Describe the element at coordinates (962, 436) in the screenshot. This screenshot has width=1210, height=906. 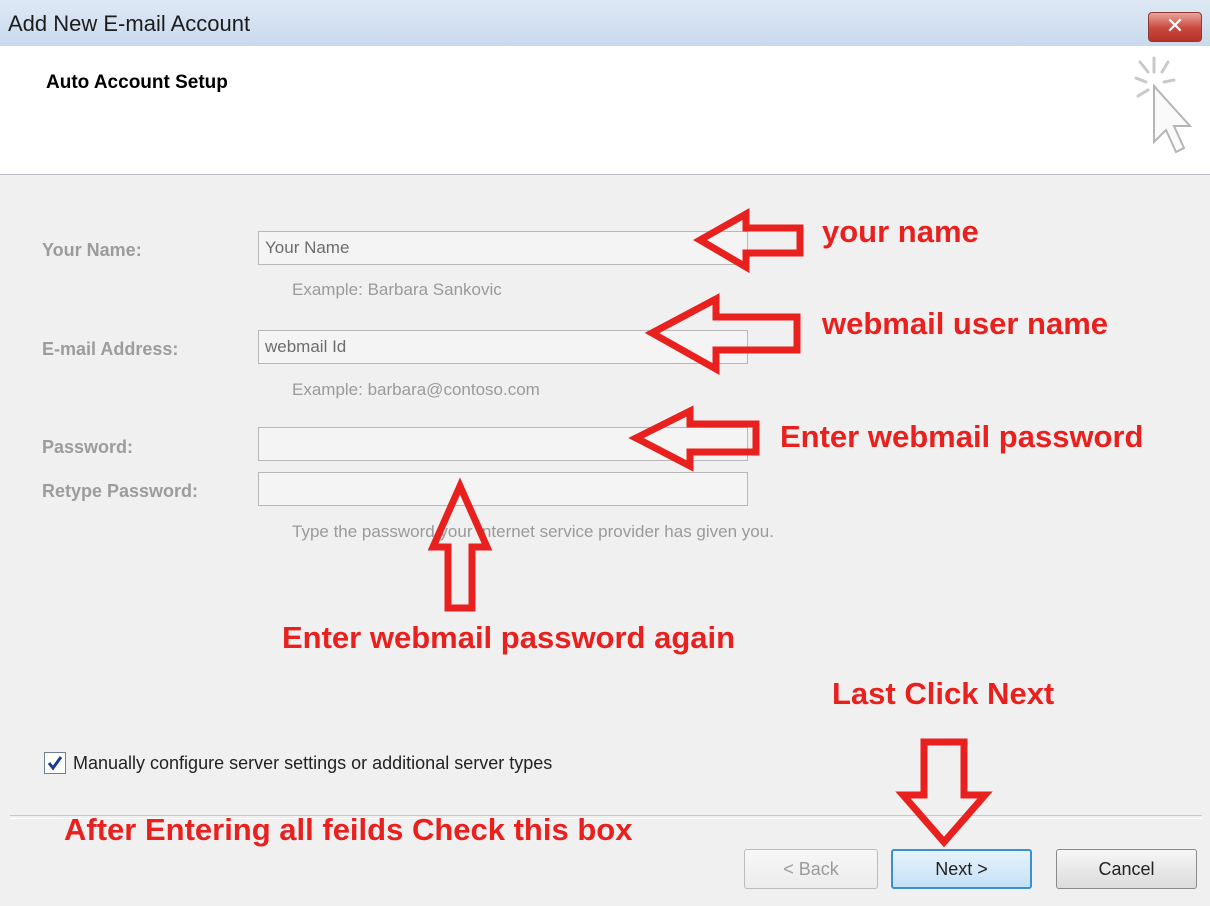
I see `annotation-password: Enter webmail password` at that location.